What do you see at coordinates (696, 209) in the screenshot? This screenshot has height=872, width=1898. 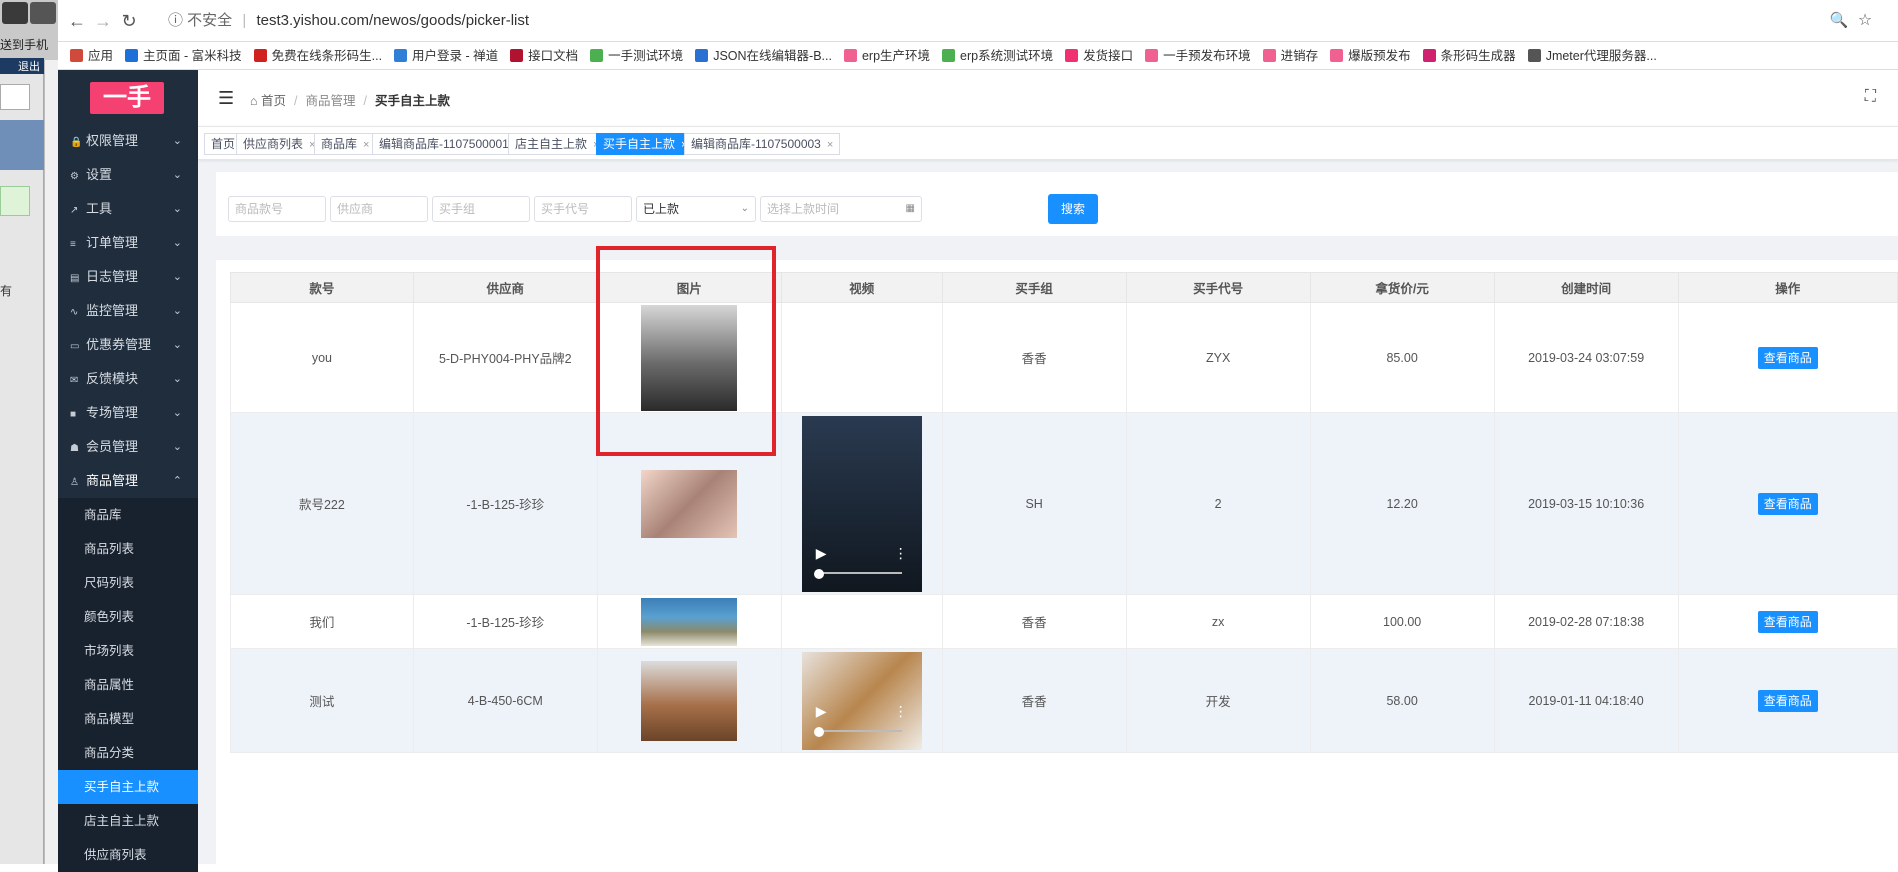 I see `status-select: 已上款 ⌄` at bounding box center [696, 209].